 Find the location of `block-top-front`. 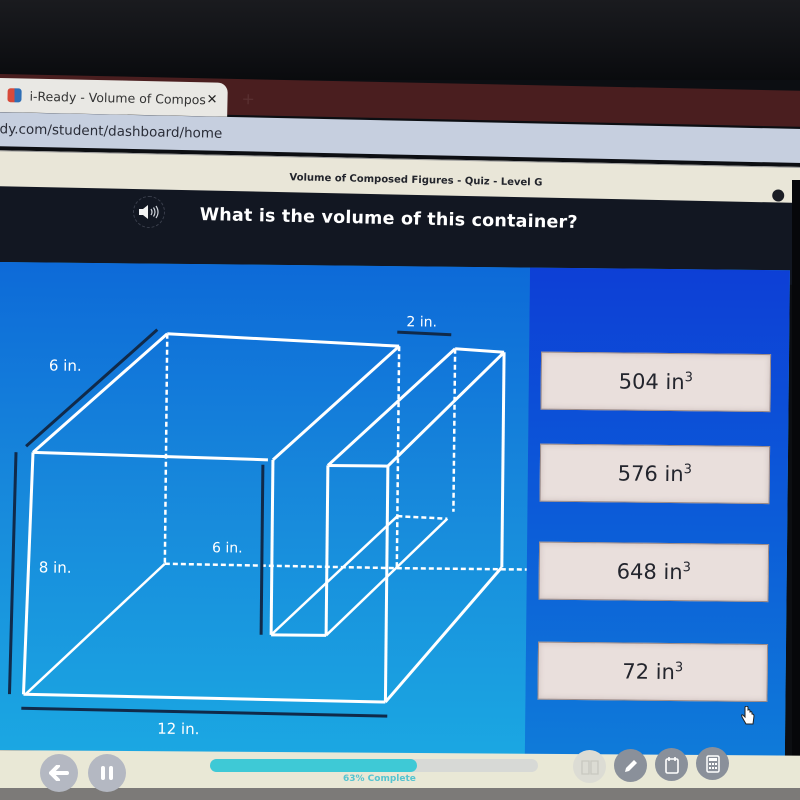

block-top-front is located at coordinates (357, 465).